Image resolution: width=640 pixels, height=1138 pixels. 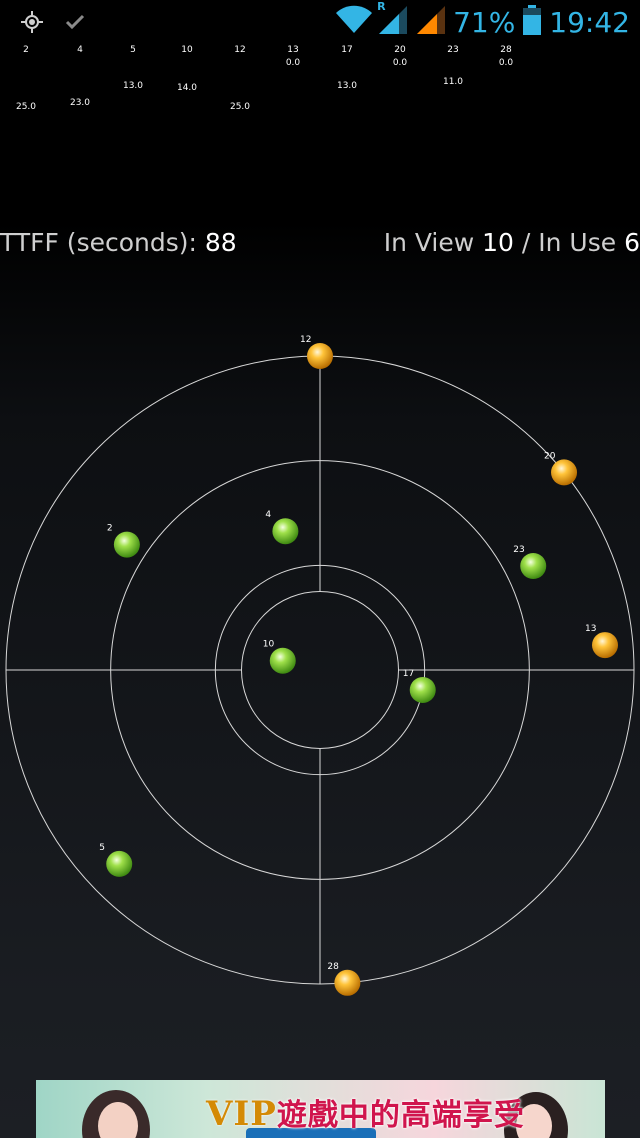 I want to click on snr-prn: 13, so click(x=293, y=50).